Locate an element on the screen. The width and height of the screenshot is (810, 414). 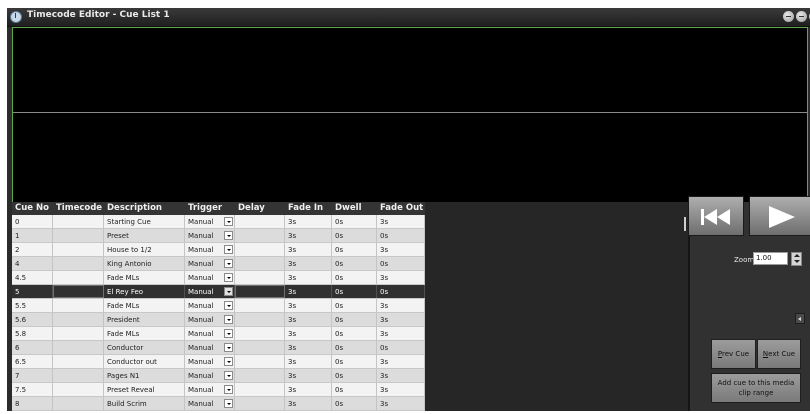
table-row: 8 Build Scrim Manual 3s 0s 3s is located at coordinates (218, 404).